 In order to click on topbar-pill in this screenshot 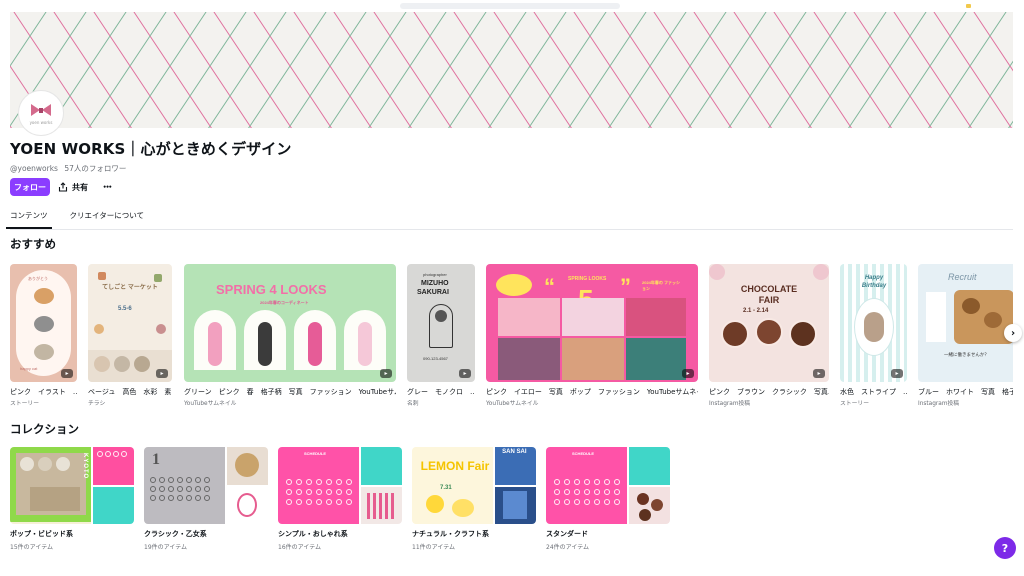, I will do `click(510, 6)`.